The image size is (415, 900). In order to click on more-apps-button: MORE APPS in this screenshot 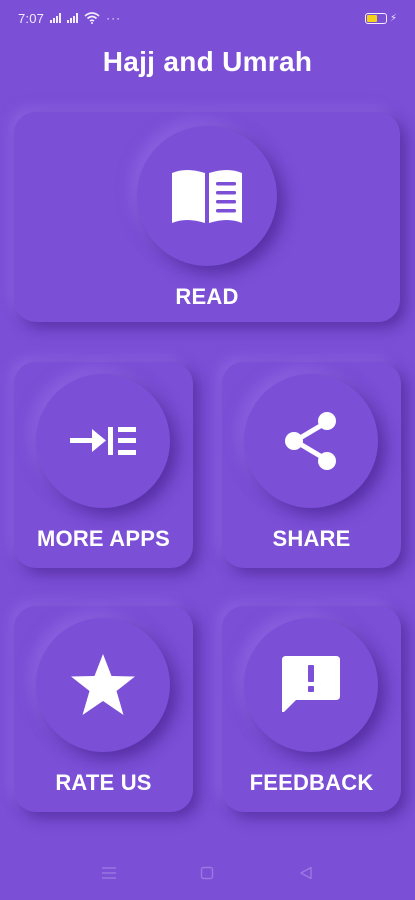, I will do `click(103, 465)`.